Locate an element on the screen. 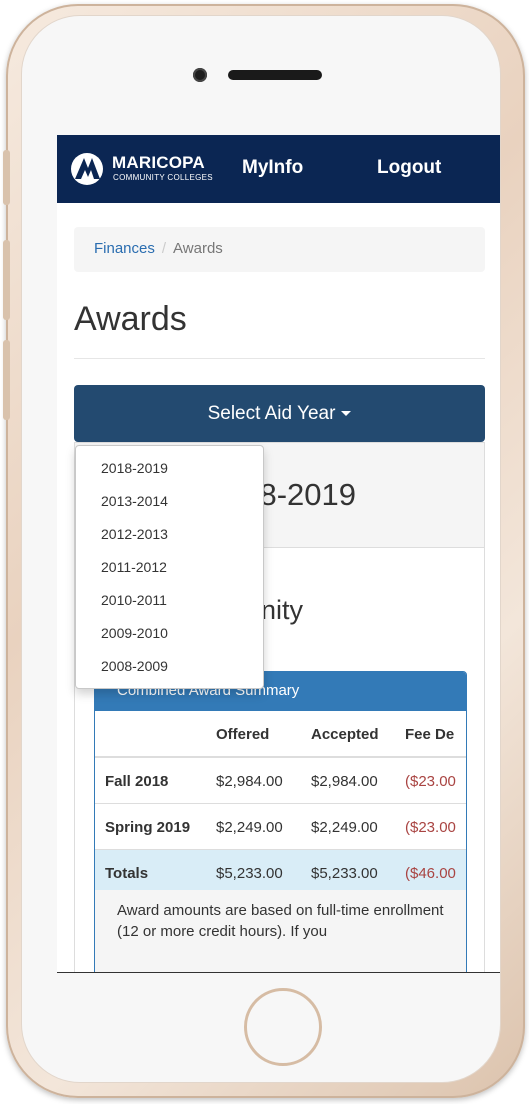 The image size is (529, 1104). table-row: Fall 2018 $2,984.00 $2,984.00 ($23.00 is located at coordinates (280, 781).